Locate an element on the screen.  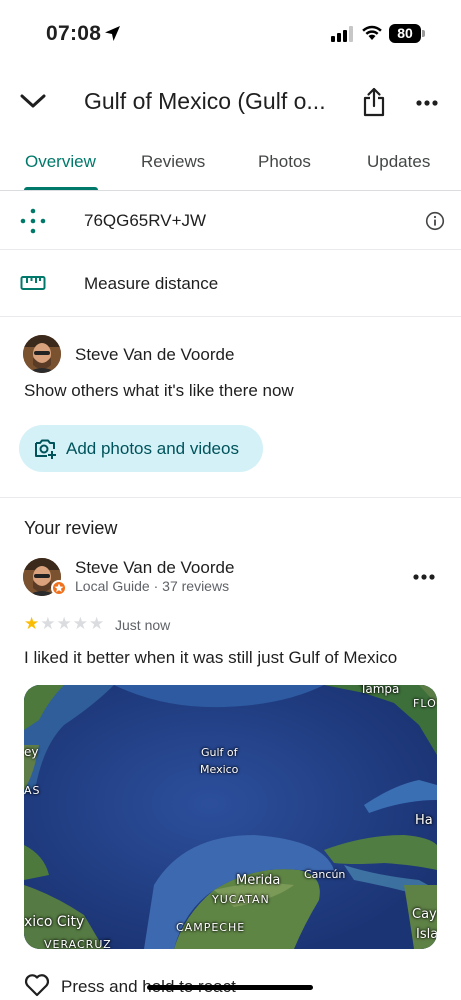
avatar is located at coordinates (42, 354).